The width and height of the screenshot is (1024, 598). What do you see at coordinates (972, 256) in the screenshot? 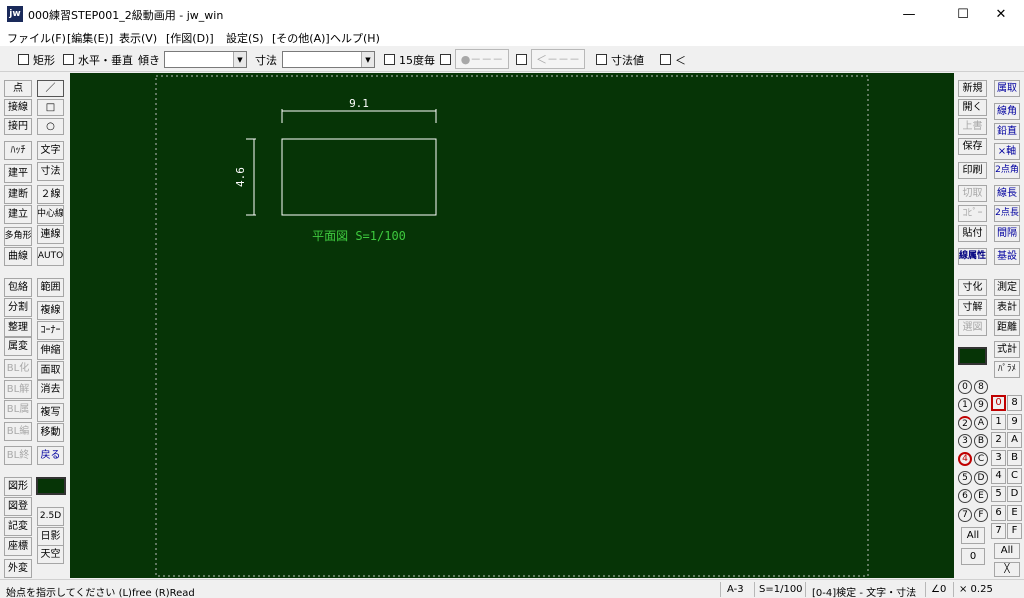
I see `tool-line-attr: 線属性` at bounding box center [972, 256].